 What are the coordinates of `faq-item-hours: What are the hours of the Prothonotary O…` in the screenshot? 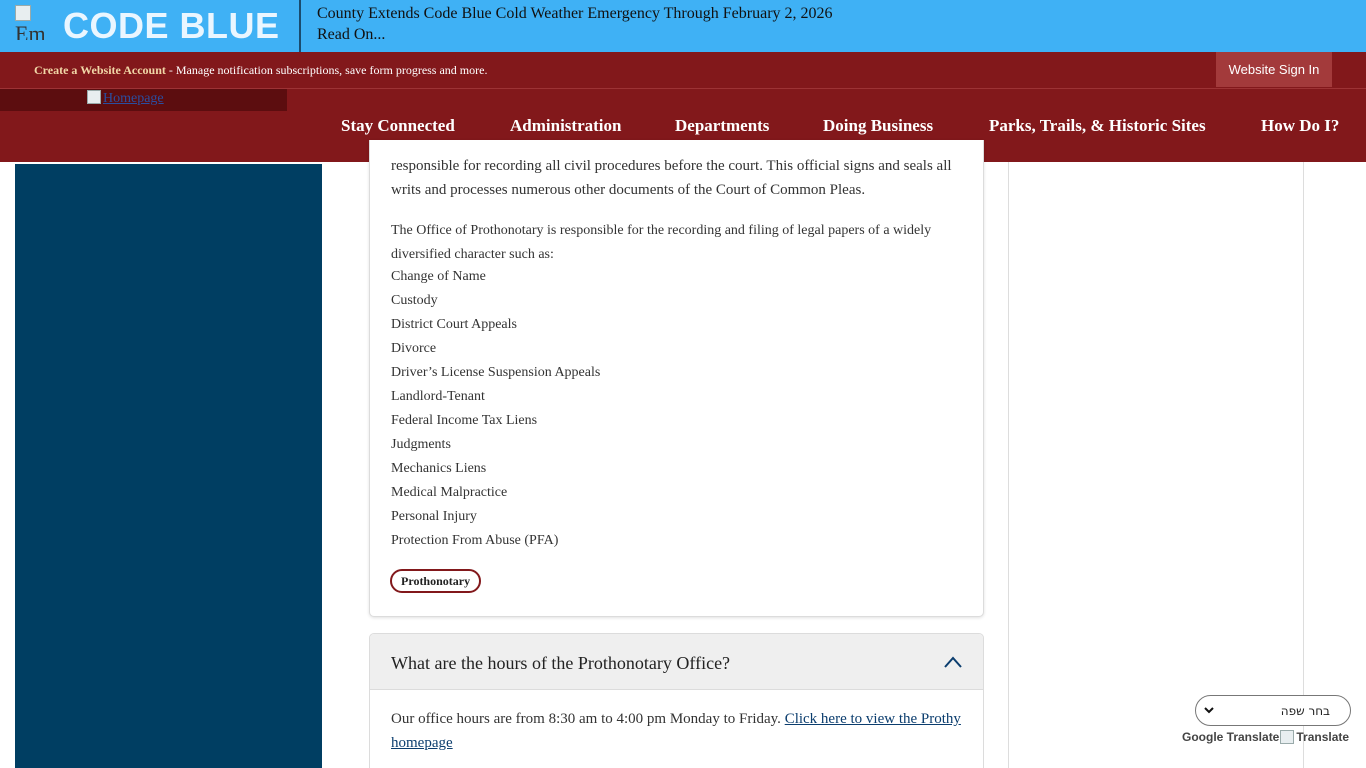 It's located at (676, 700).